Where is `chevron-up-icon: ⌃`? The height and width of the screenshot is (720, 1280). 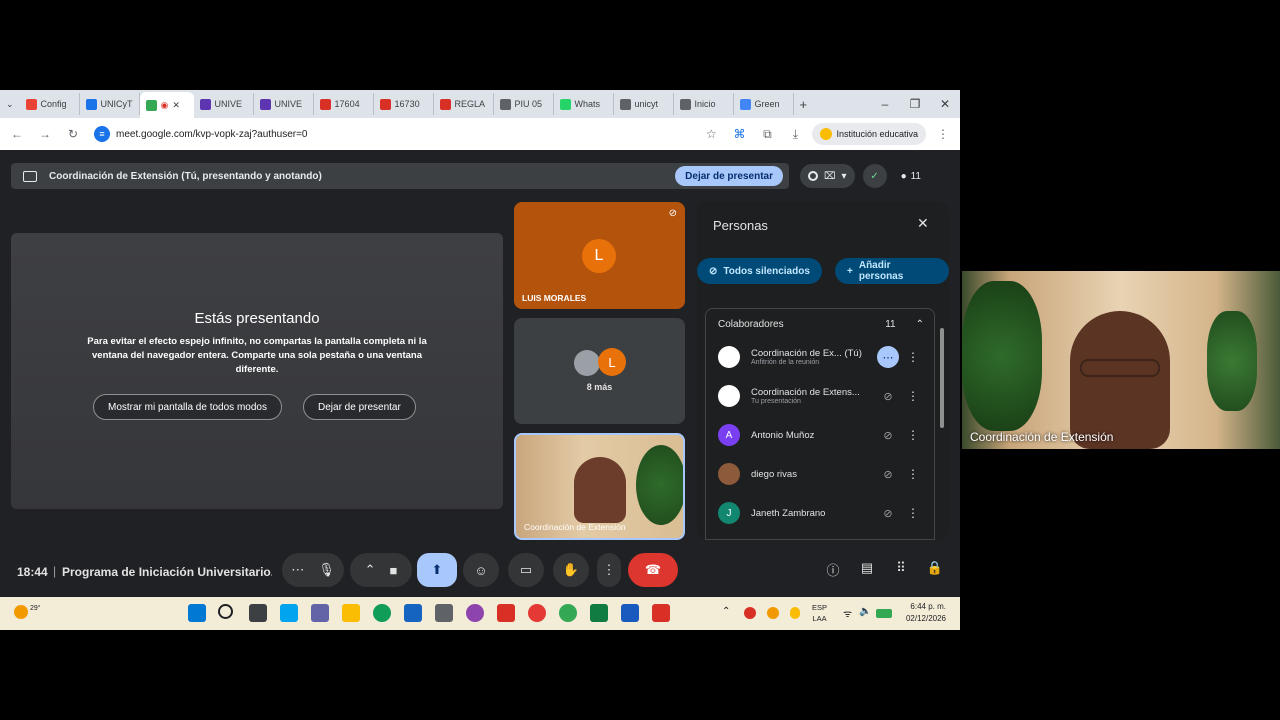
chevron-up-icon: ⌃ is located at coordinates (726, 611).